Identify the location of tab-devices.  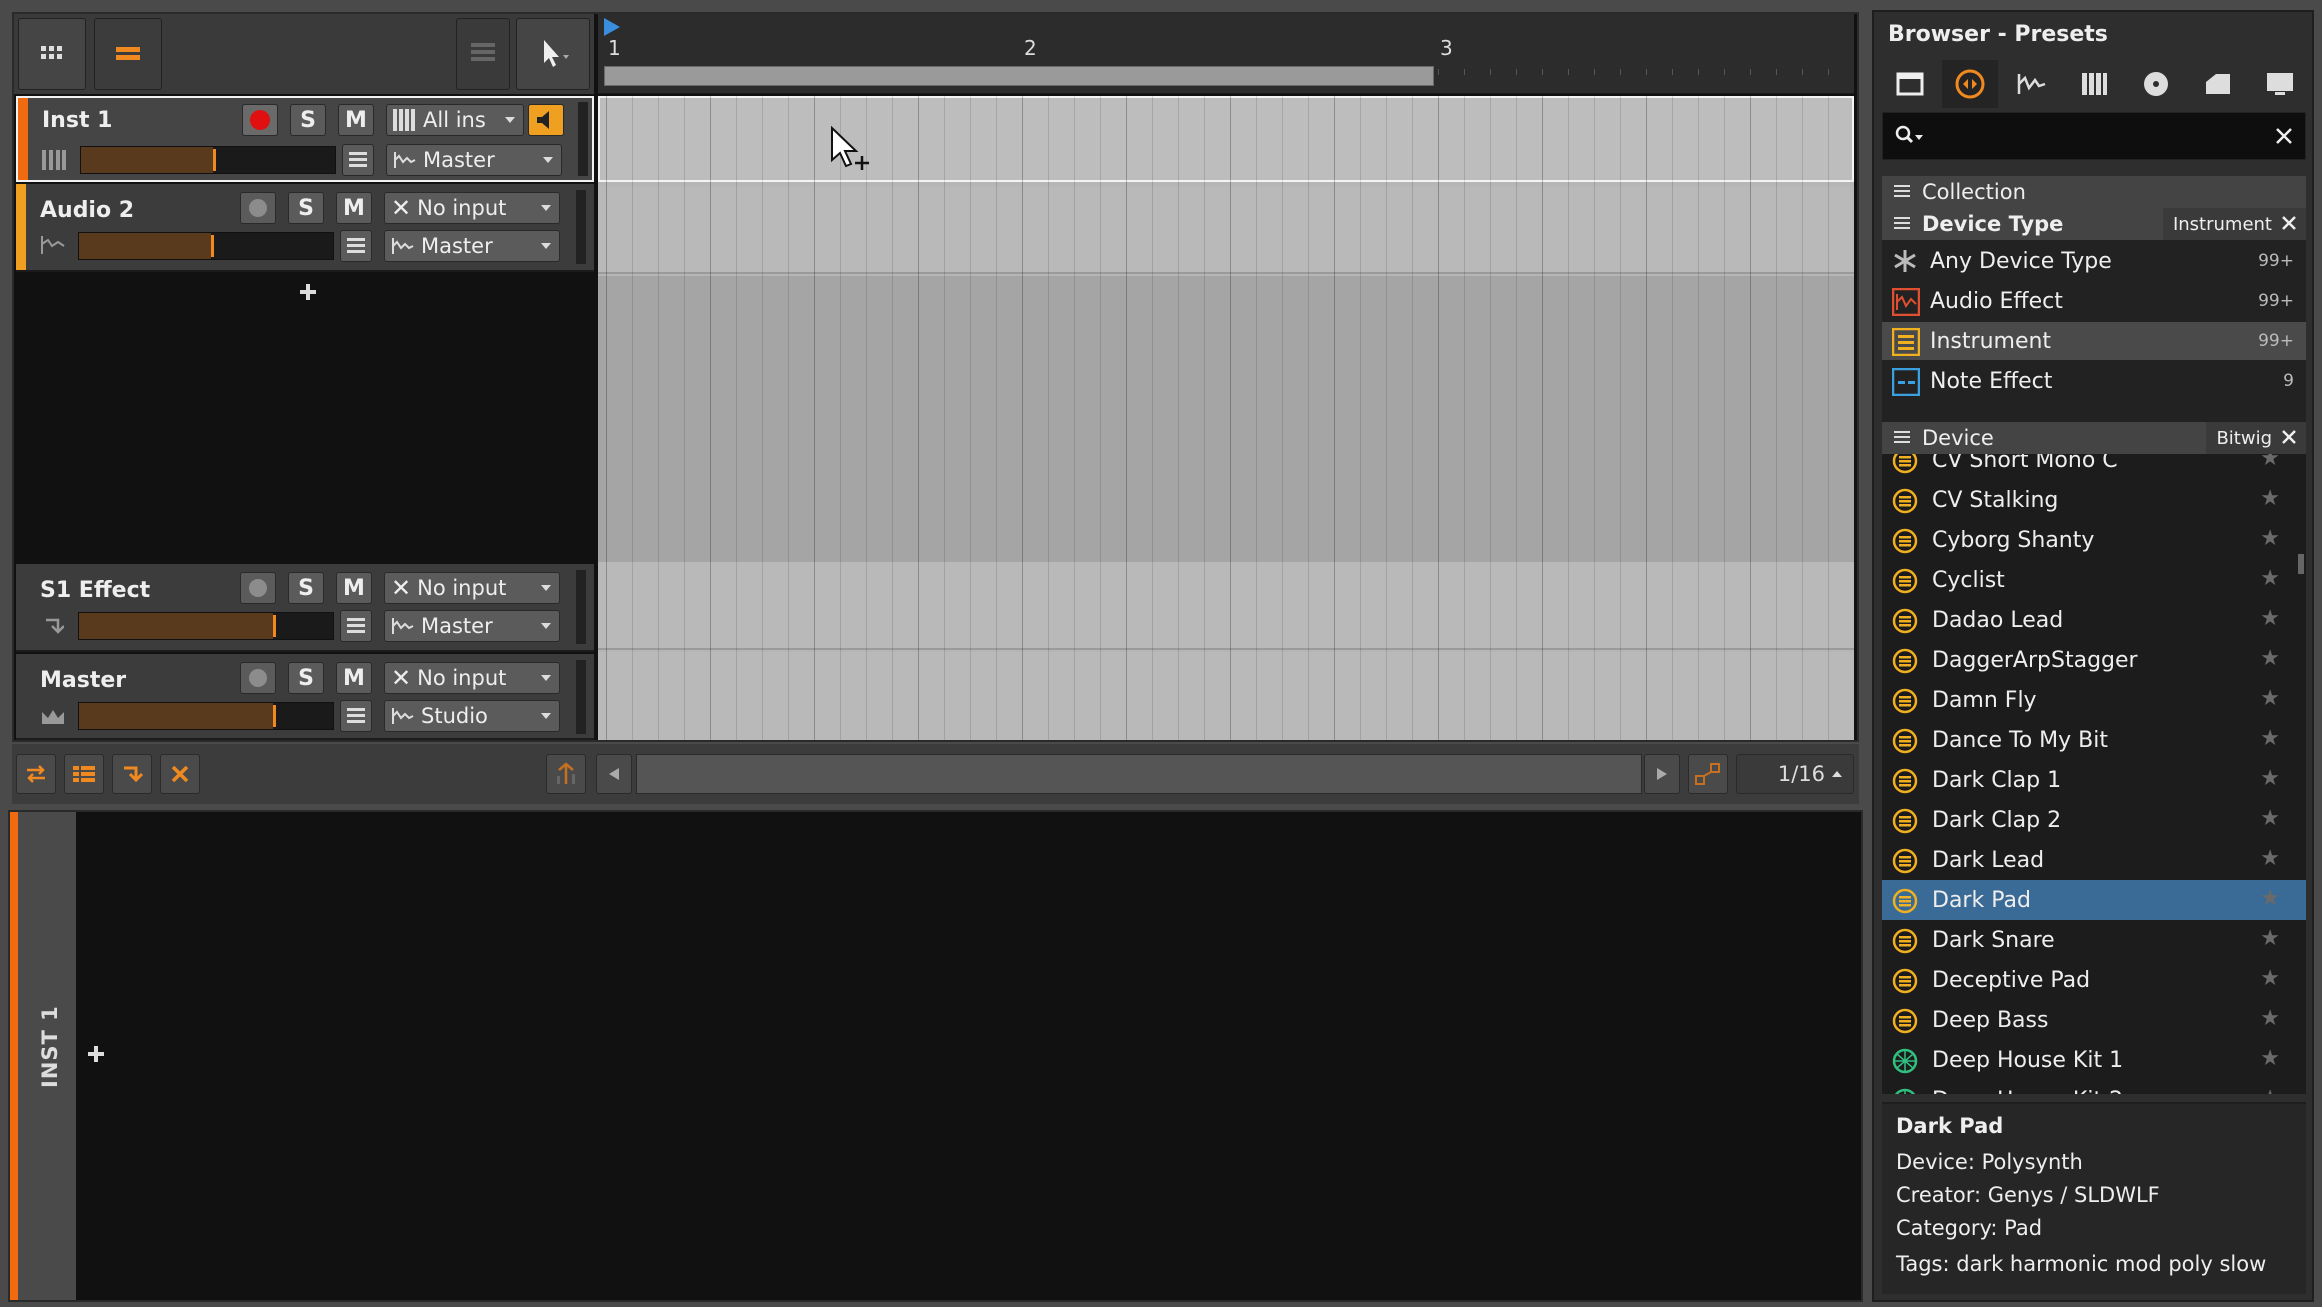
(1910, 84).